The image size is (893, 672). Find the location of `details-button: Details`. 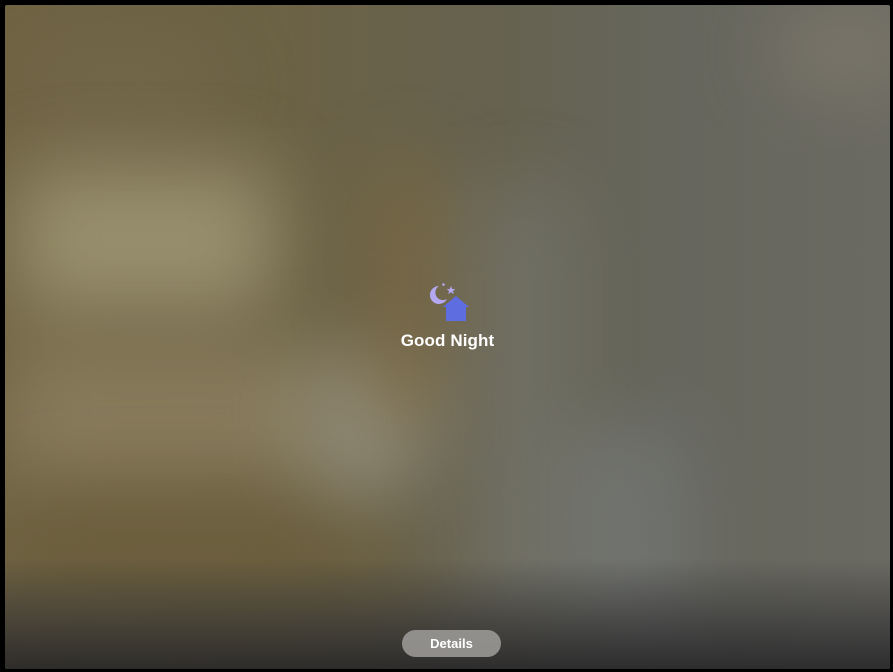

details-button: Details is located at coordinates (451, 643).